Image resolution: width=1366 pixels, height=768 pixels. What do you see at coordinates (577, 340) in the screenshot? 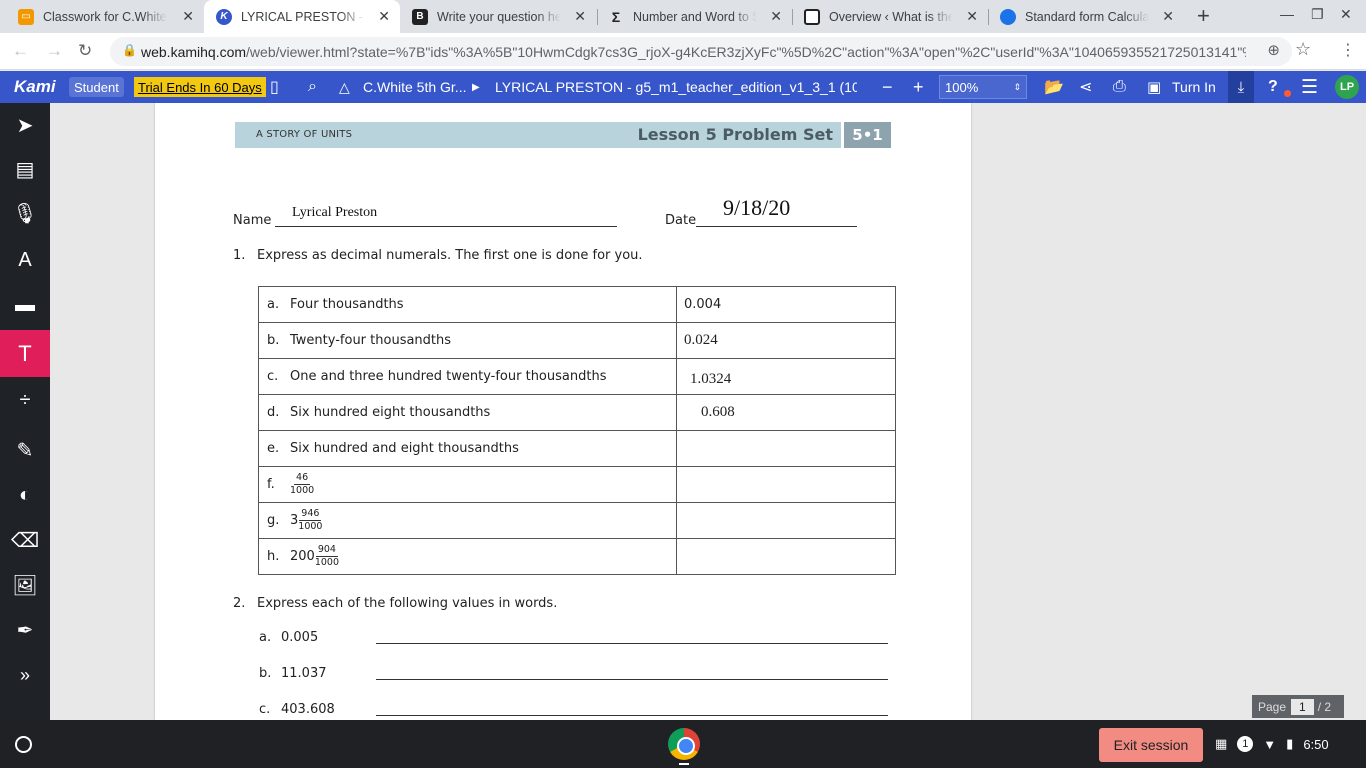
I see `table-row: b. Twenty-four thousandths 0.024` at bounding box center [577, 340].